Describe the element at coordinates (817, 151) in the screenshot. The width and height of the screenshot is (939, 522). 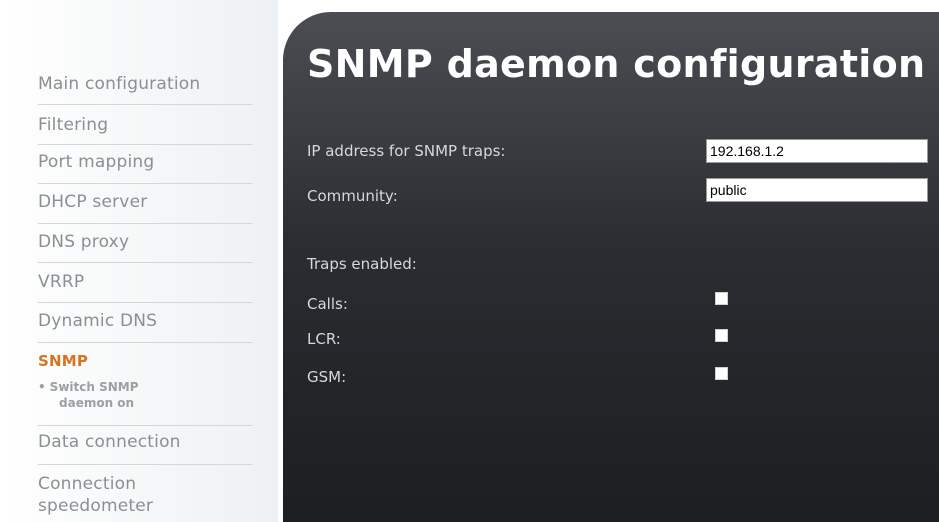
I see `ip-address-field` at that location.